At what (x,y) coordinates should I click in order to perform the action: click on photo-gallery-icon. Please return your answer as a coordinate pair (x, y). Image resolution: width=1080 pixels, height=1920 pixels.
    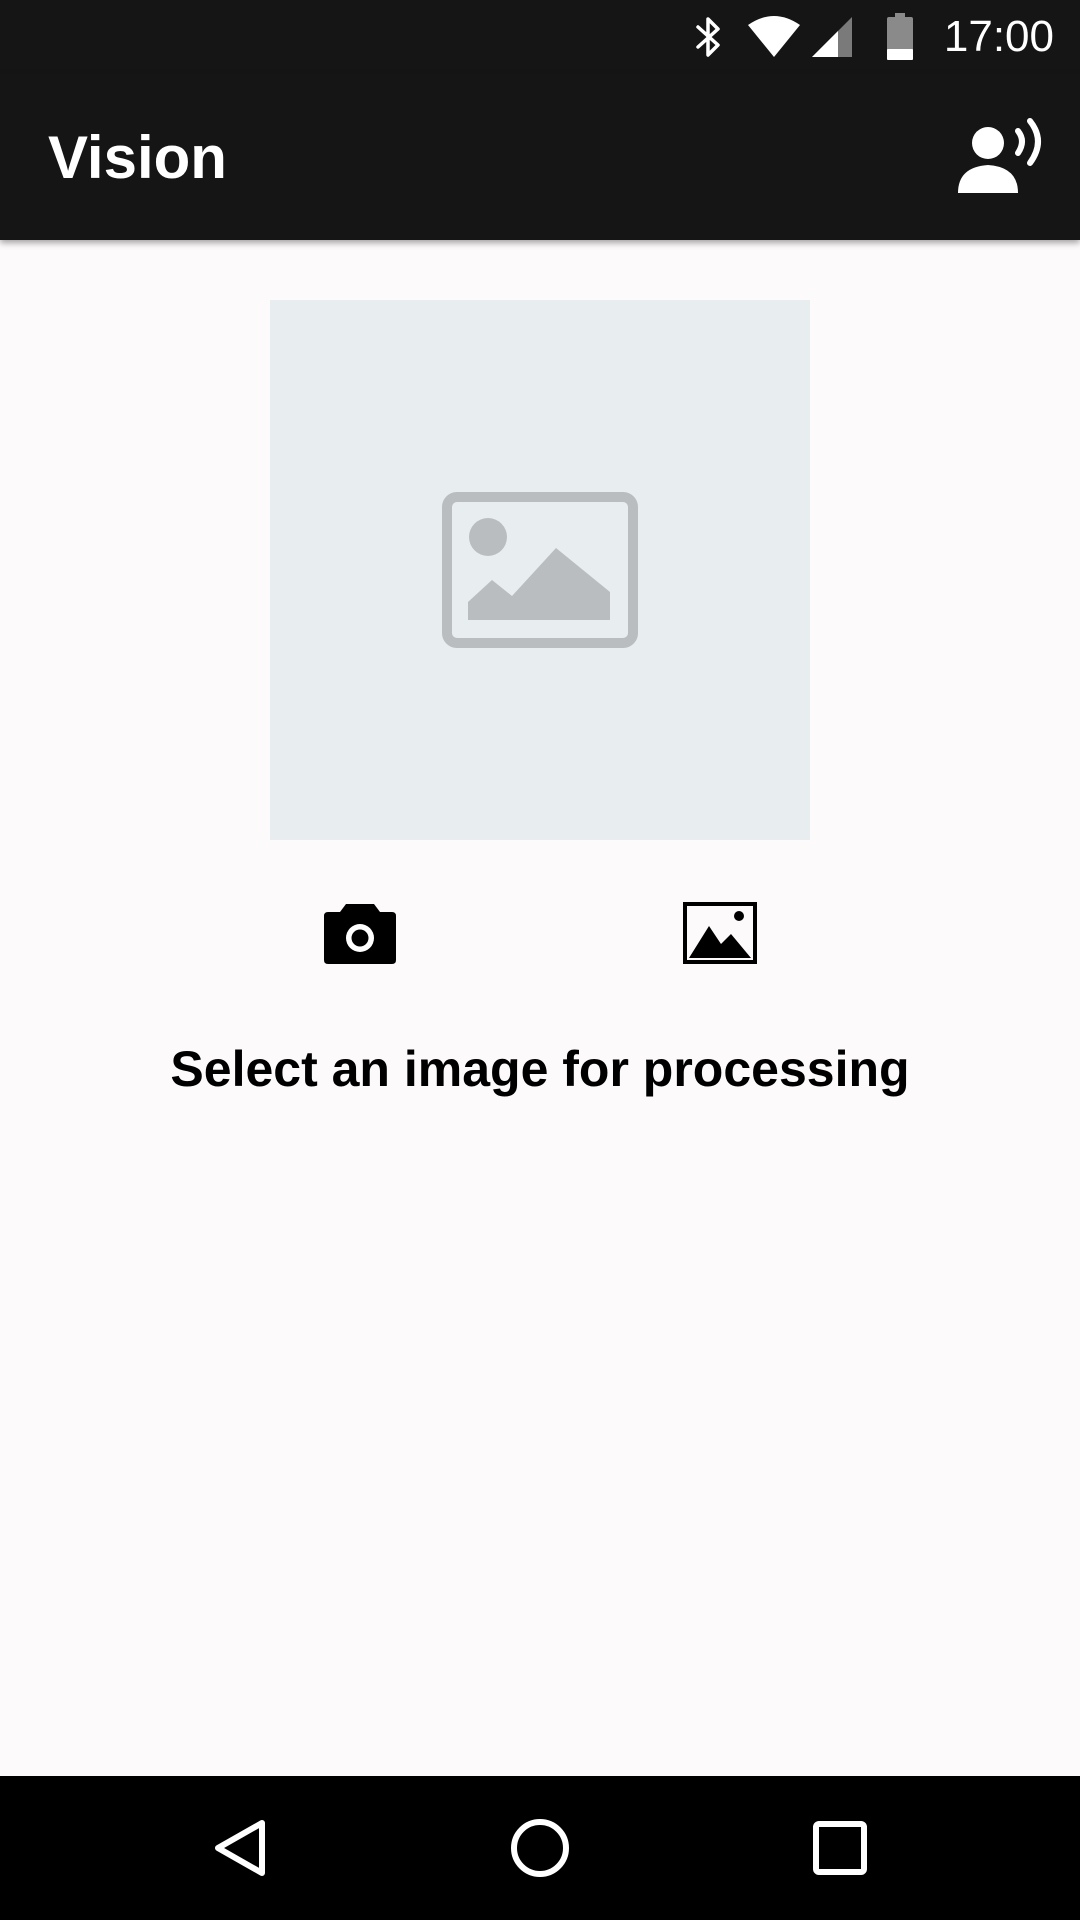
    Looking at the image, I should click on (720, 933).